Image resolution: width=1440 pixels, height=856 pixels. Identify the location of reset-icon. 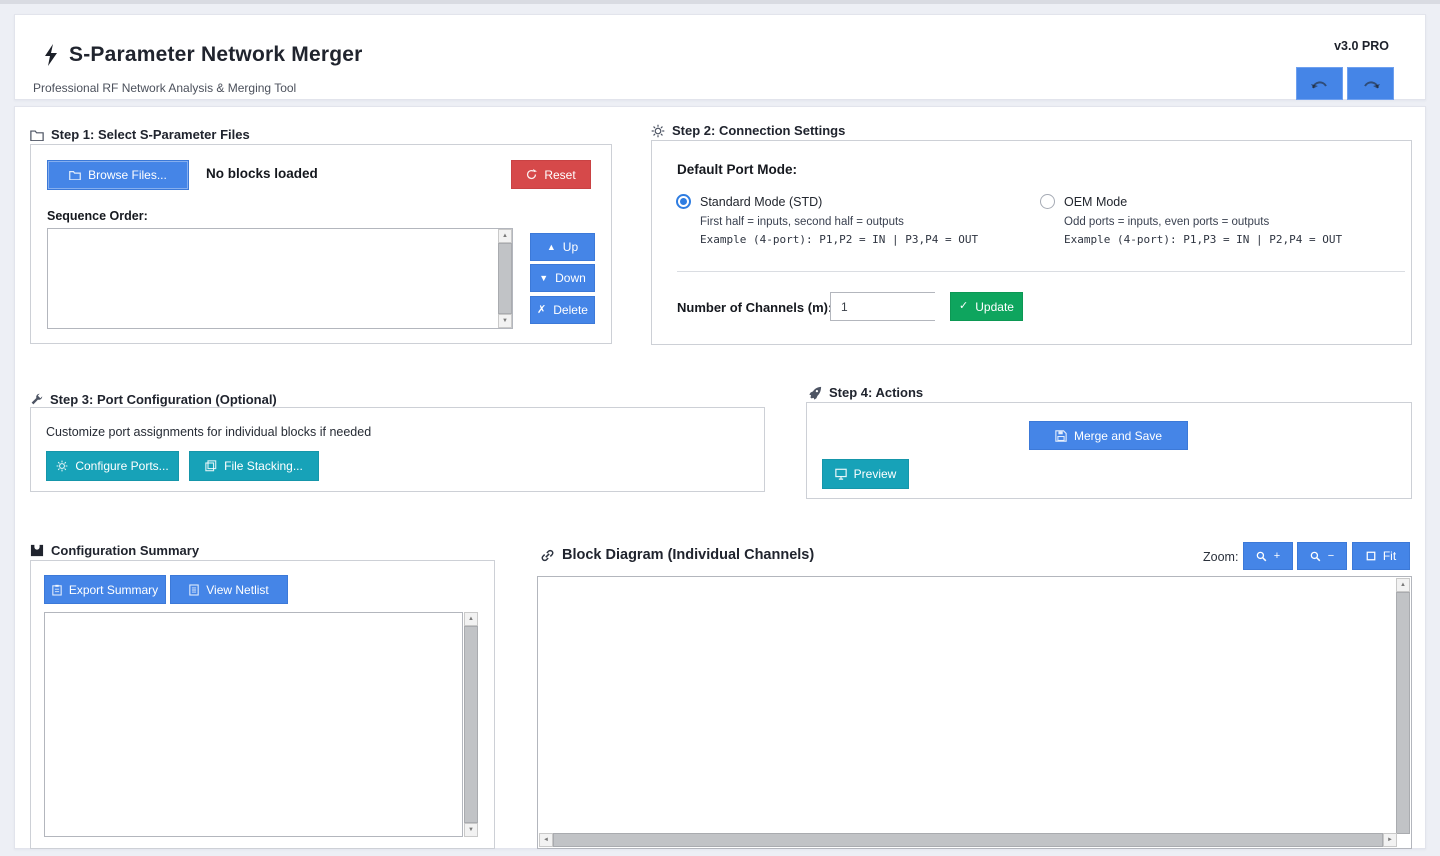
(532, 174).